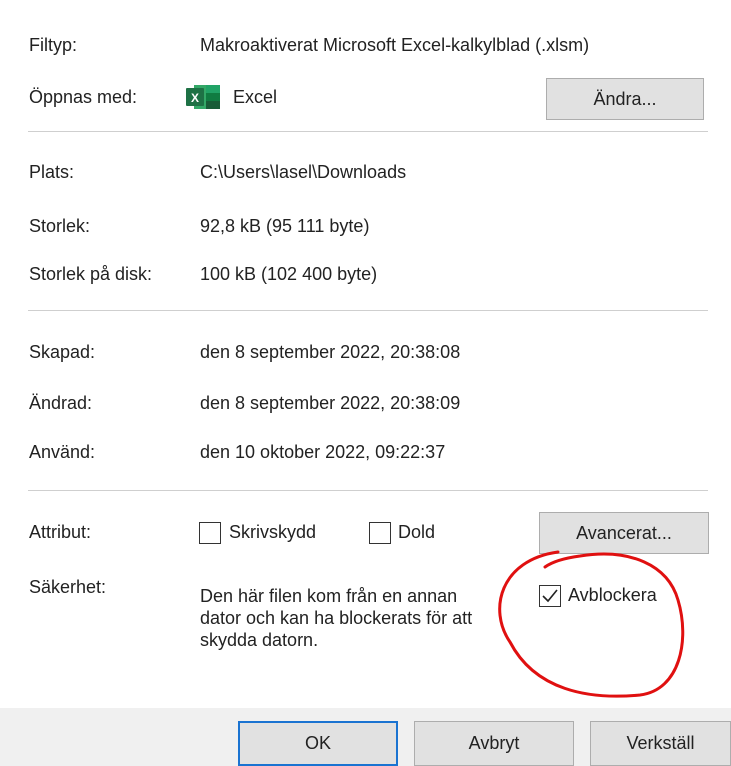 The image size is (731, 766). Describe the element at coordinates (318, 743) in the screenshot. I see `ok-button: OK` at that location.